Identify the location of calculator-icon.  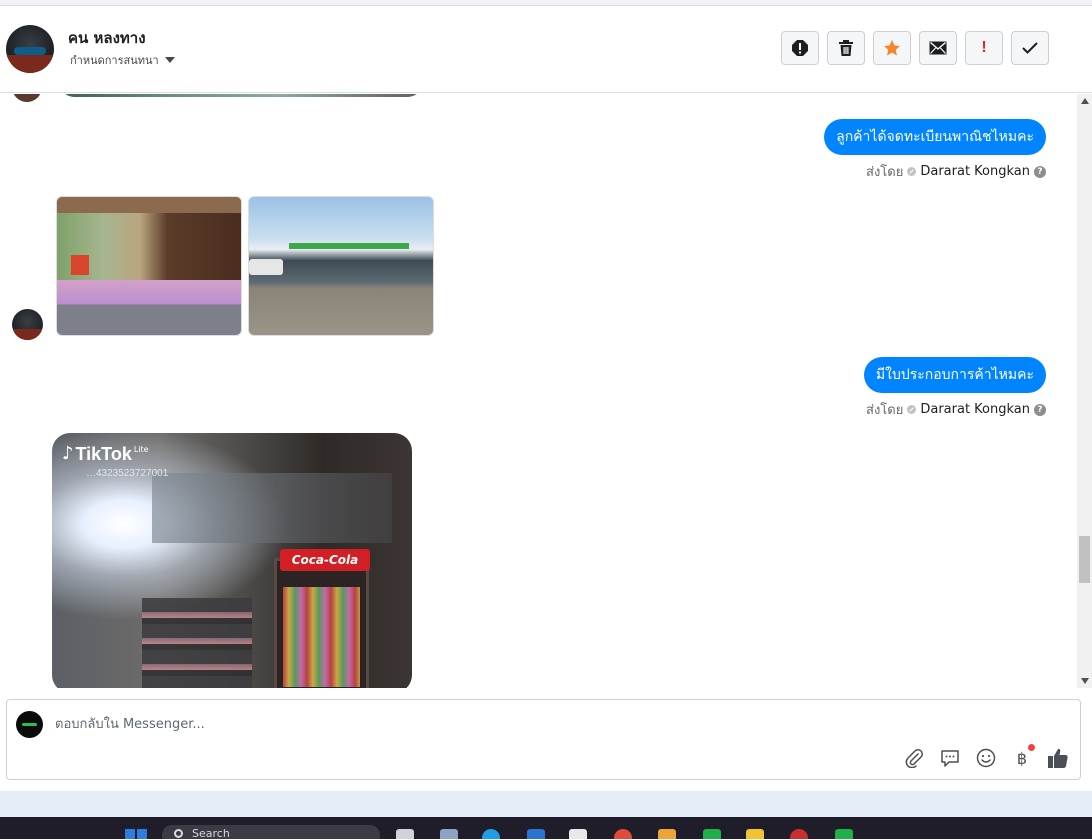
(449, 834).